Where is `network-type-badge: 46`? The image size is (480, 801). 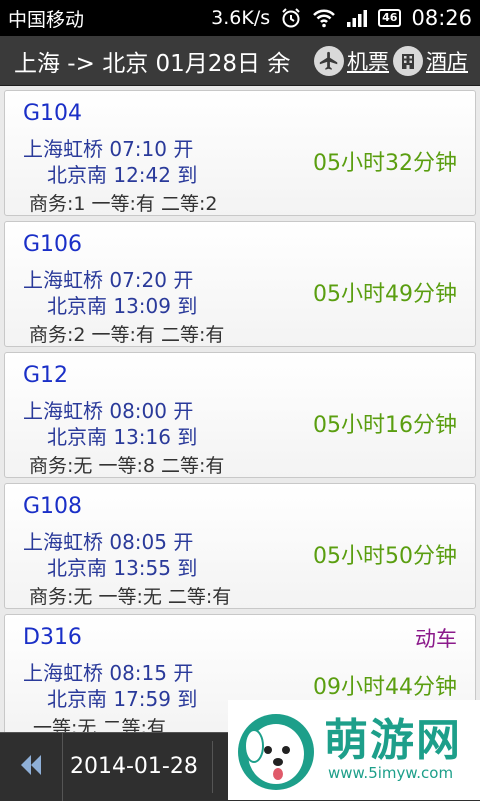 network-type-badge: 46 is located at coordinates (390, 18).